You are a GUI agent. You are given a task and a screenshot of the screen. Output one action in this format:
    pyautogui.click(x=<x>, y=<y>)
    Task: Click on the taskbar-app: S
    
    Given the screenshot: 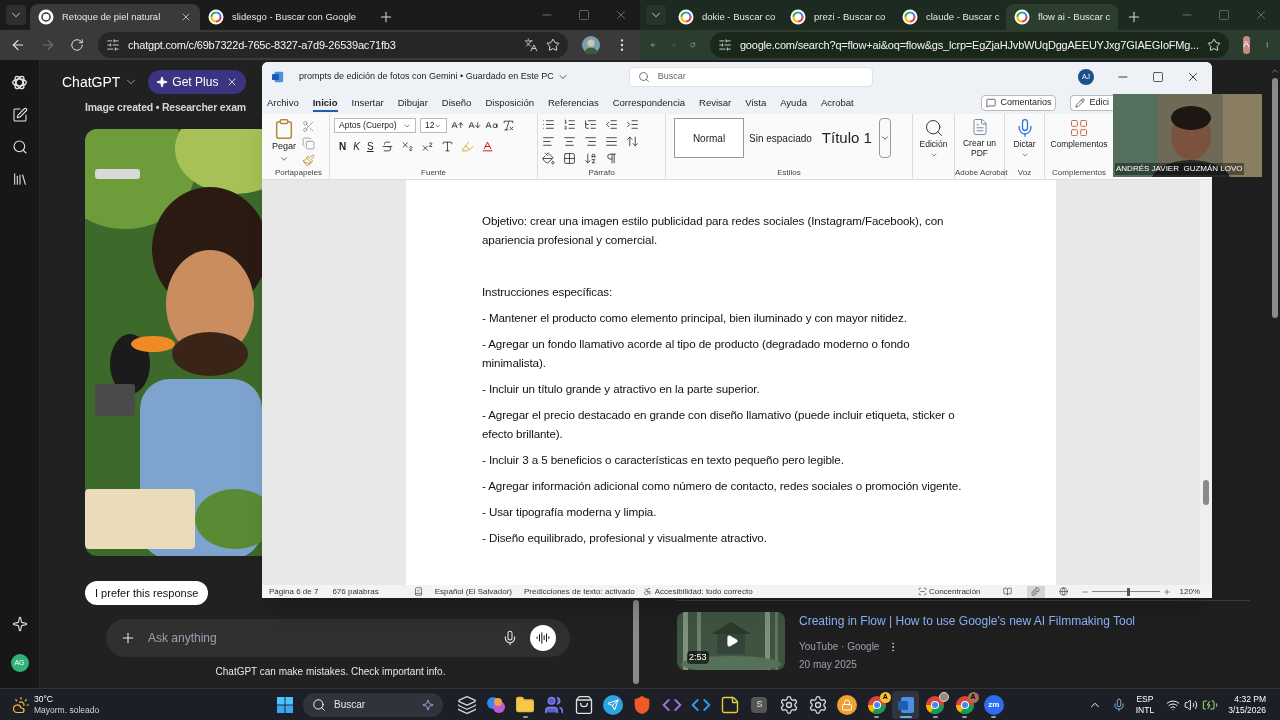 What is the action you would take?
    pyautogui.click(x=759, y=704)
    